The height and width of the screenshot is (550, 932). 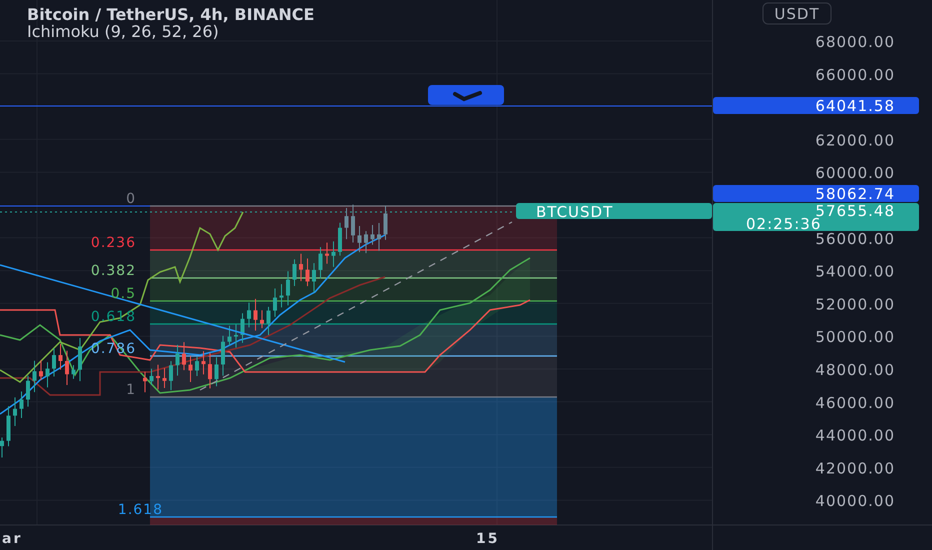 I want to click on fib-level-label: 0.236, so click(x=113, y=243).